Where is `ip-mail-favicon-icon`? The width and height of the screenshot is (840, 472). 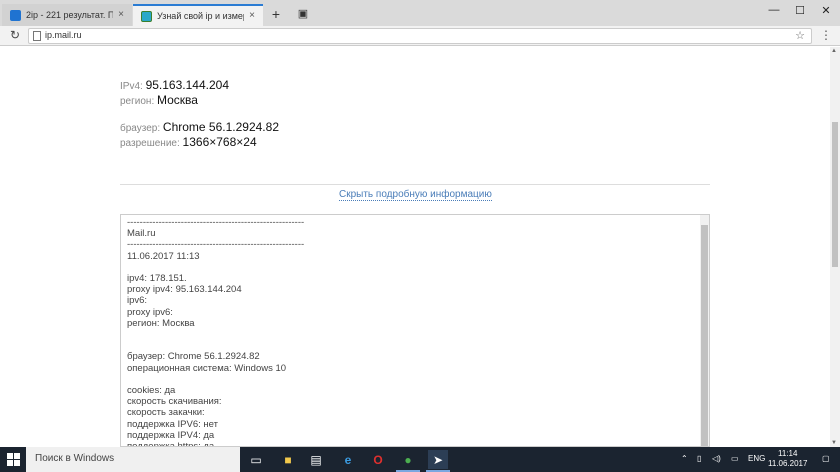 ip-mail-favicon-icon is located at coordinates (146, 16).